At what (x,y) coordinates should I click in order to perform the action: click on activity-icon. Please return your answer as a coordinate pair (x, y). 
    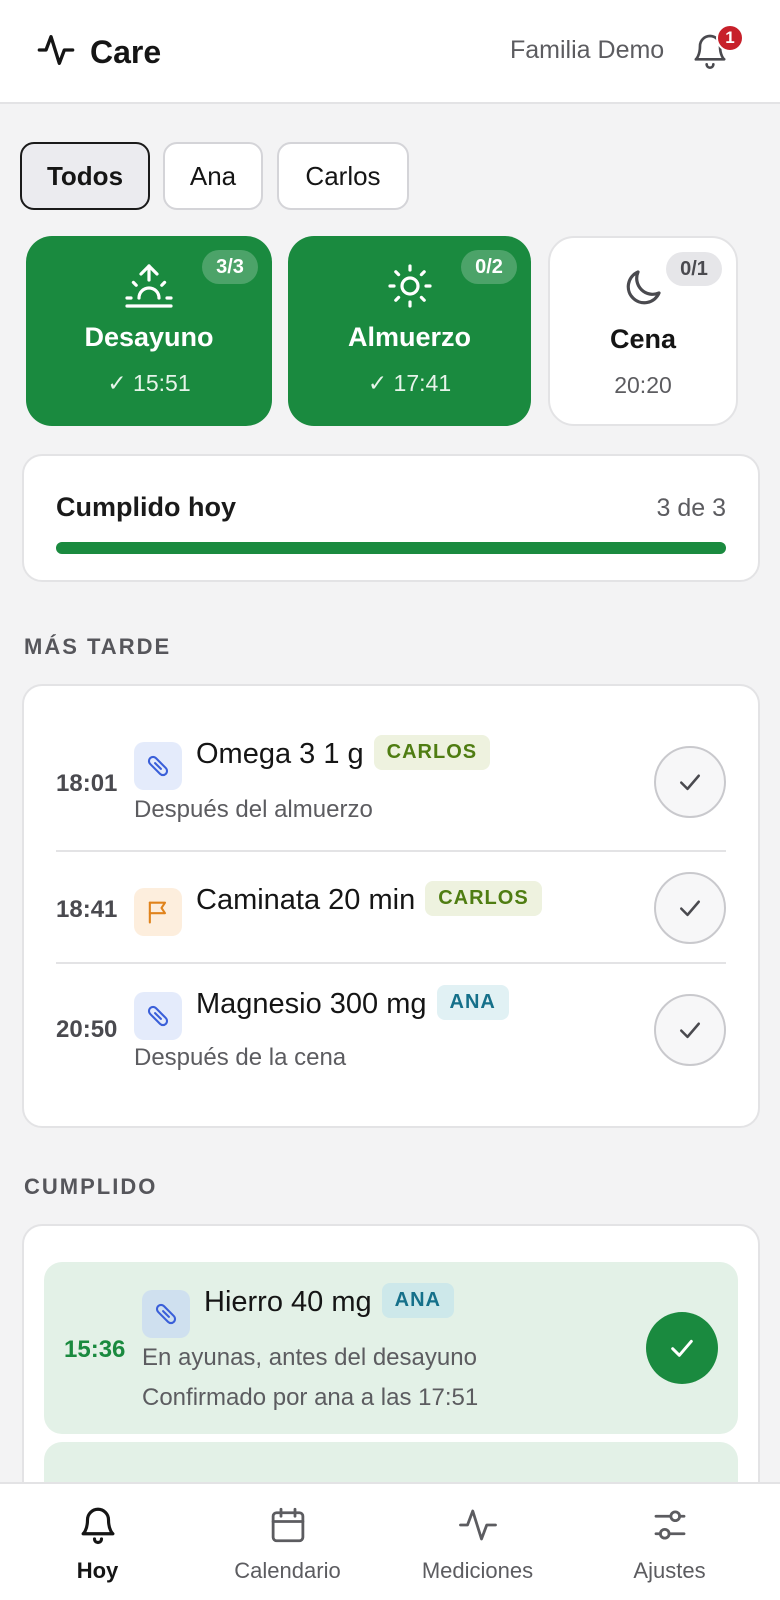
    Looking at the image, I should click on (477, 1525).